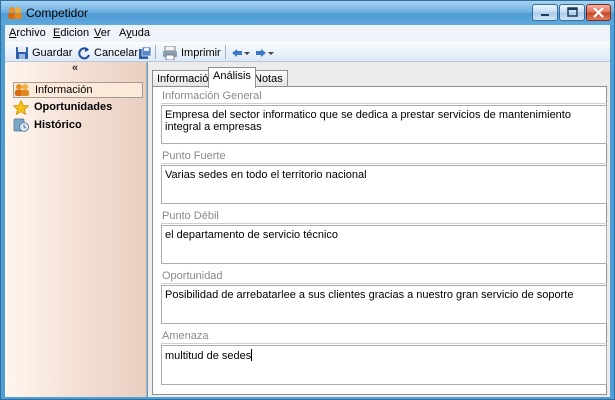  Describe the element at coordinates (384, 365) in the screenshot. I see `amenaza-field: multitud de sedes` at that location.